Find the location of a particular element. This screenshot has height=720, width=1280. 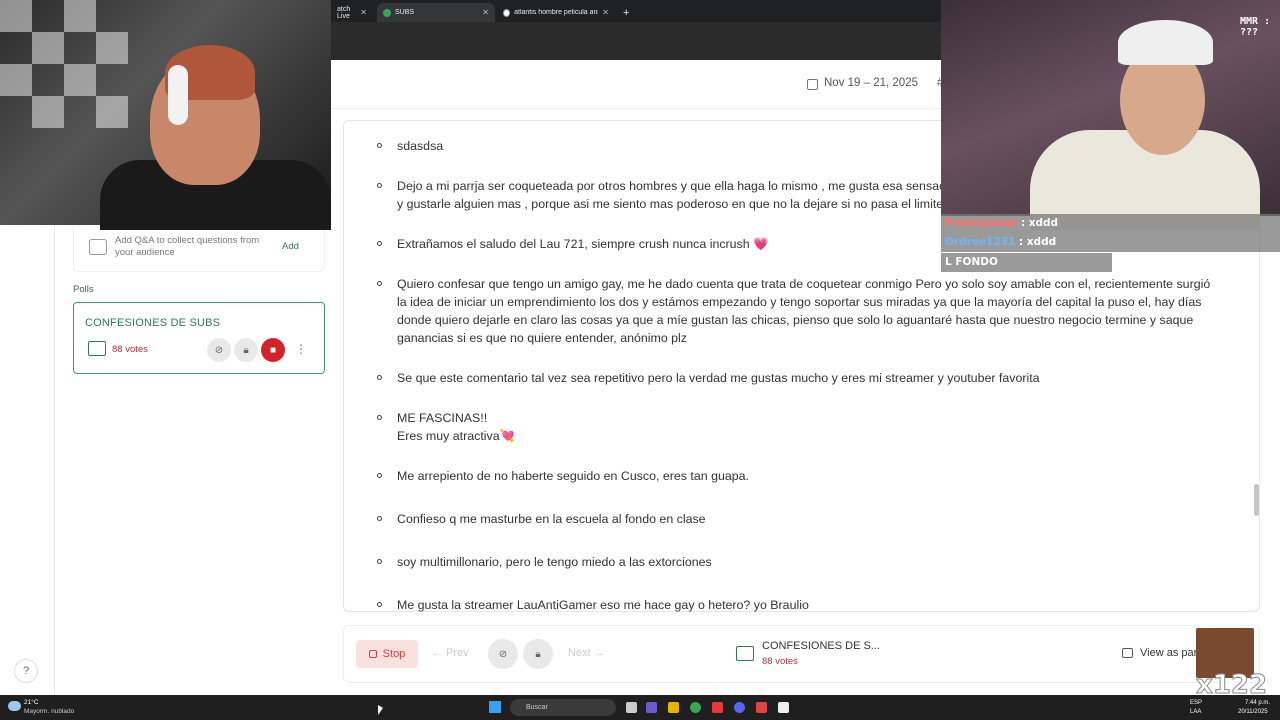

chat-bubble-icon is located at coordinates (98, 247).